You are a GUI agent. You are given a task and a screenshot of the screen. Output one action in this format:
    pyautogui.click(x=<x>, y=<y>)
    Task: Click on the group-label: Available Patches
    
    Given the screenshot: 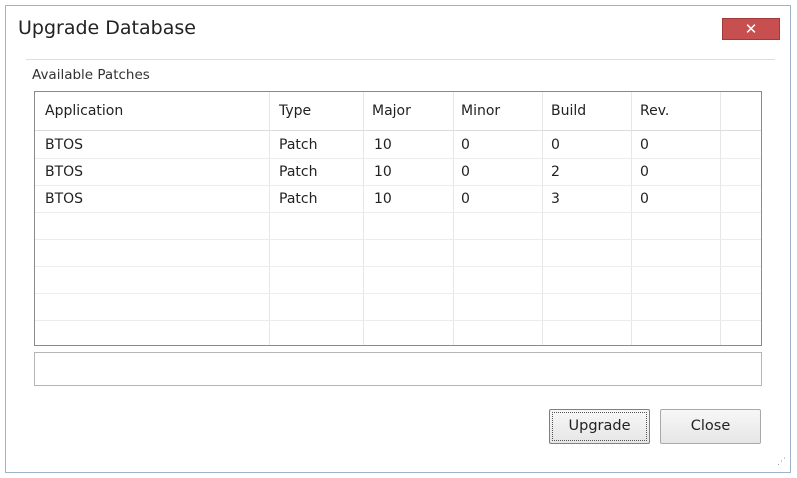 What is the action you would take?
    pyautogui.click(x=91, y=75)
    